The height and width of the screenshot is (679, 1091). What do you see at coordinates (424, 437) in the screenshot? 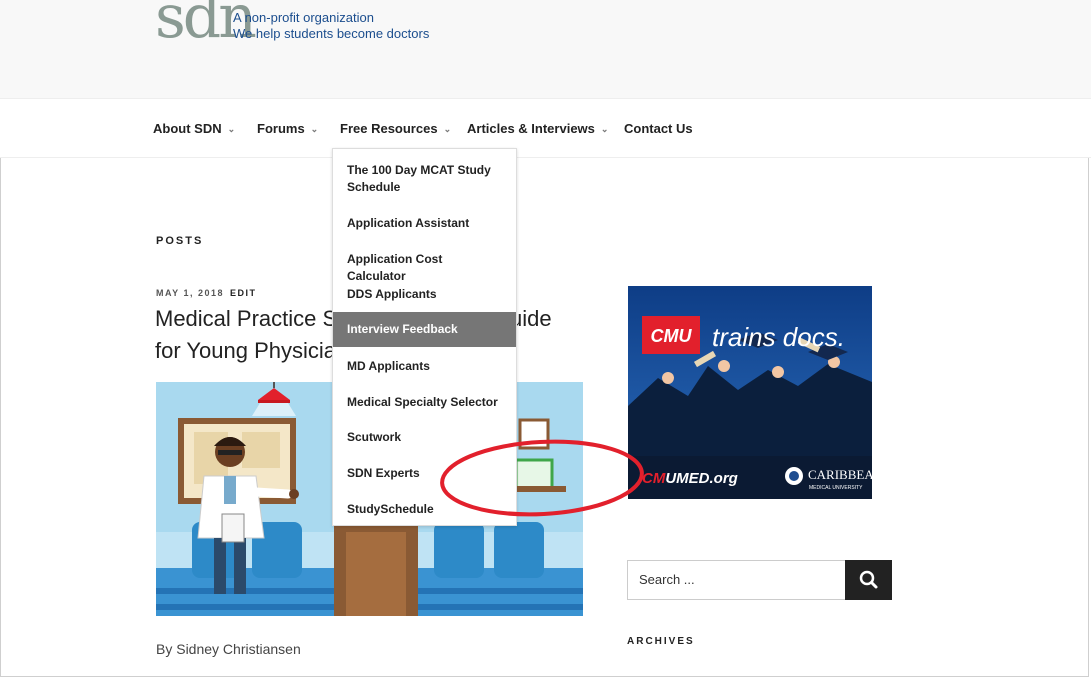
I see `dropdown-item-scutwork: Scutwork` at bounding box center [424, 437].